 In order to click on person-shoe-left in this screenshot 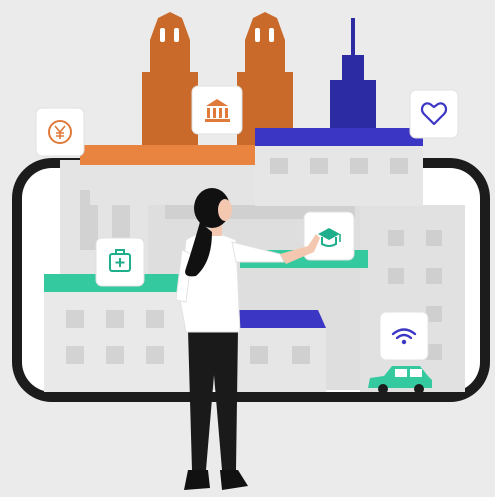, I will do `click(197, 480)`.